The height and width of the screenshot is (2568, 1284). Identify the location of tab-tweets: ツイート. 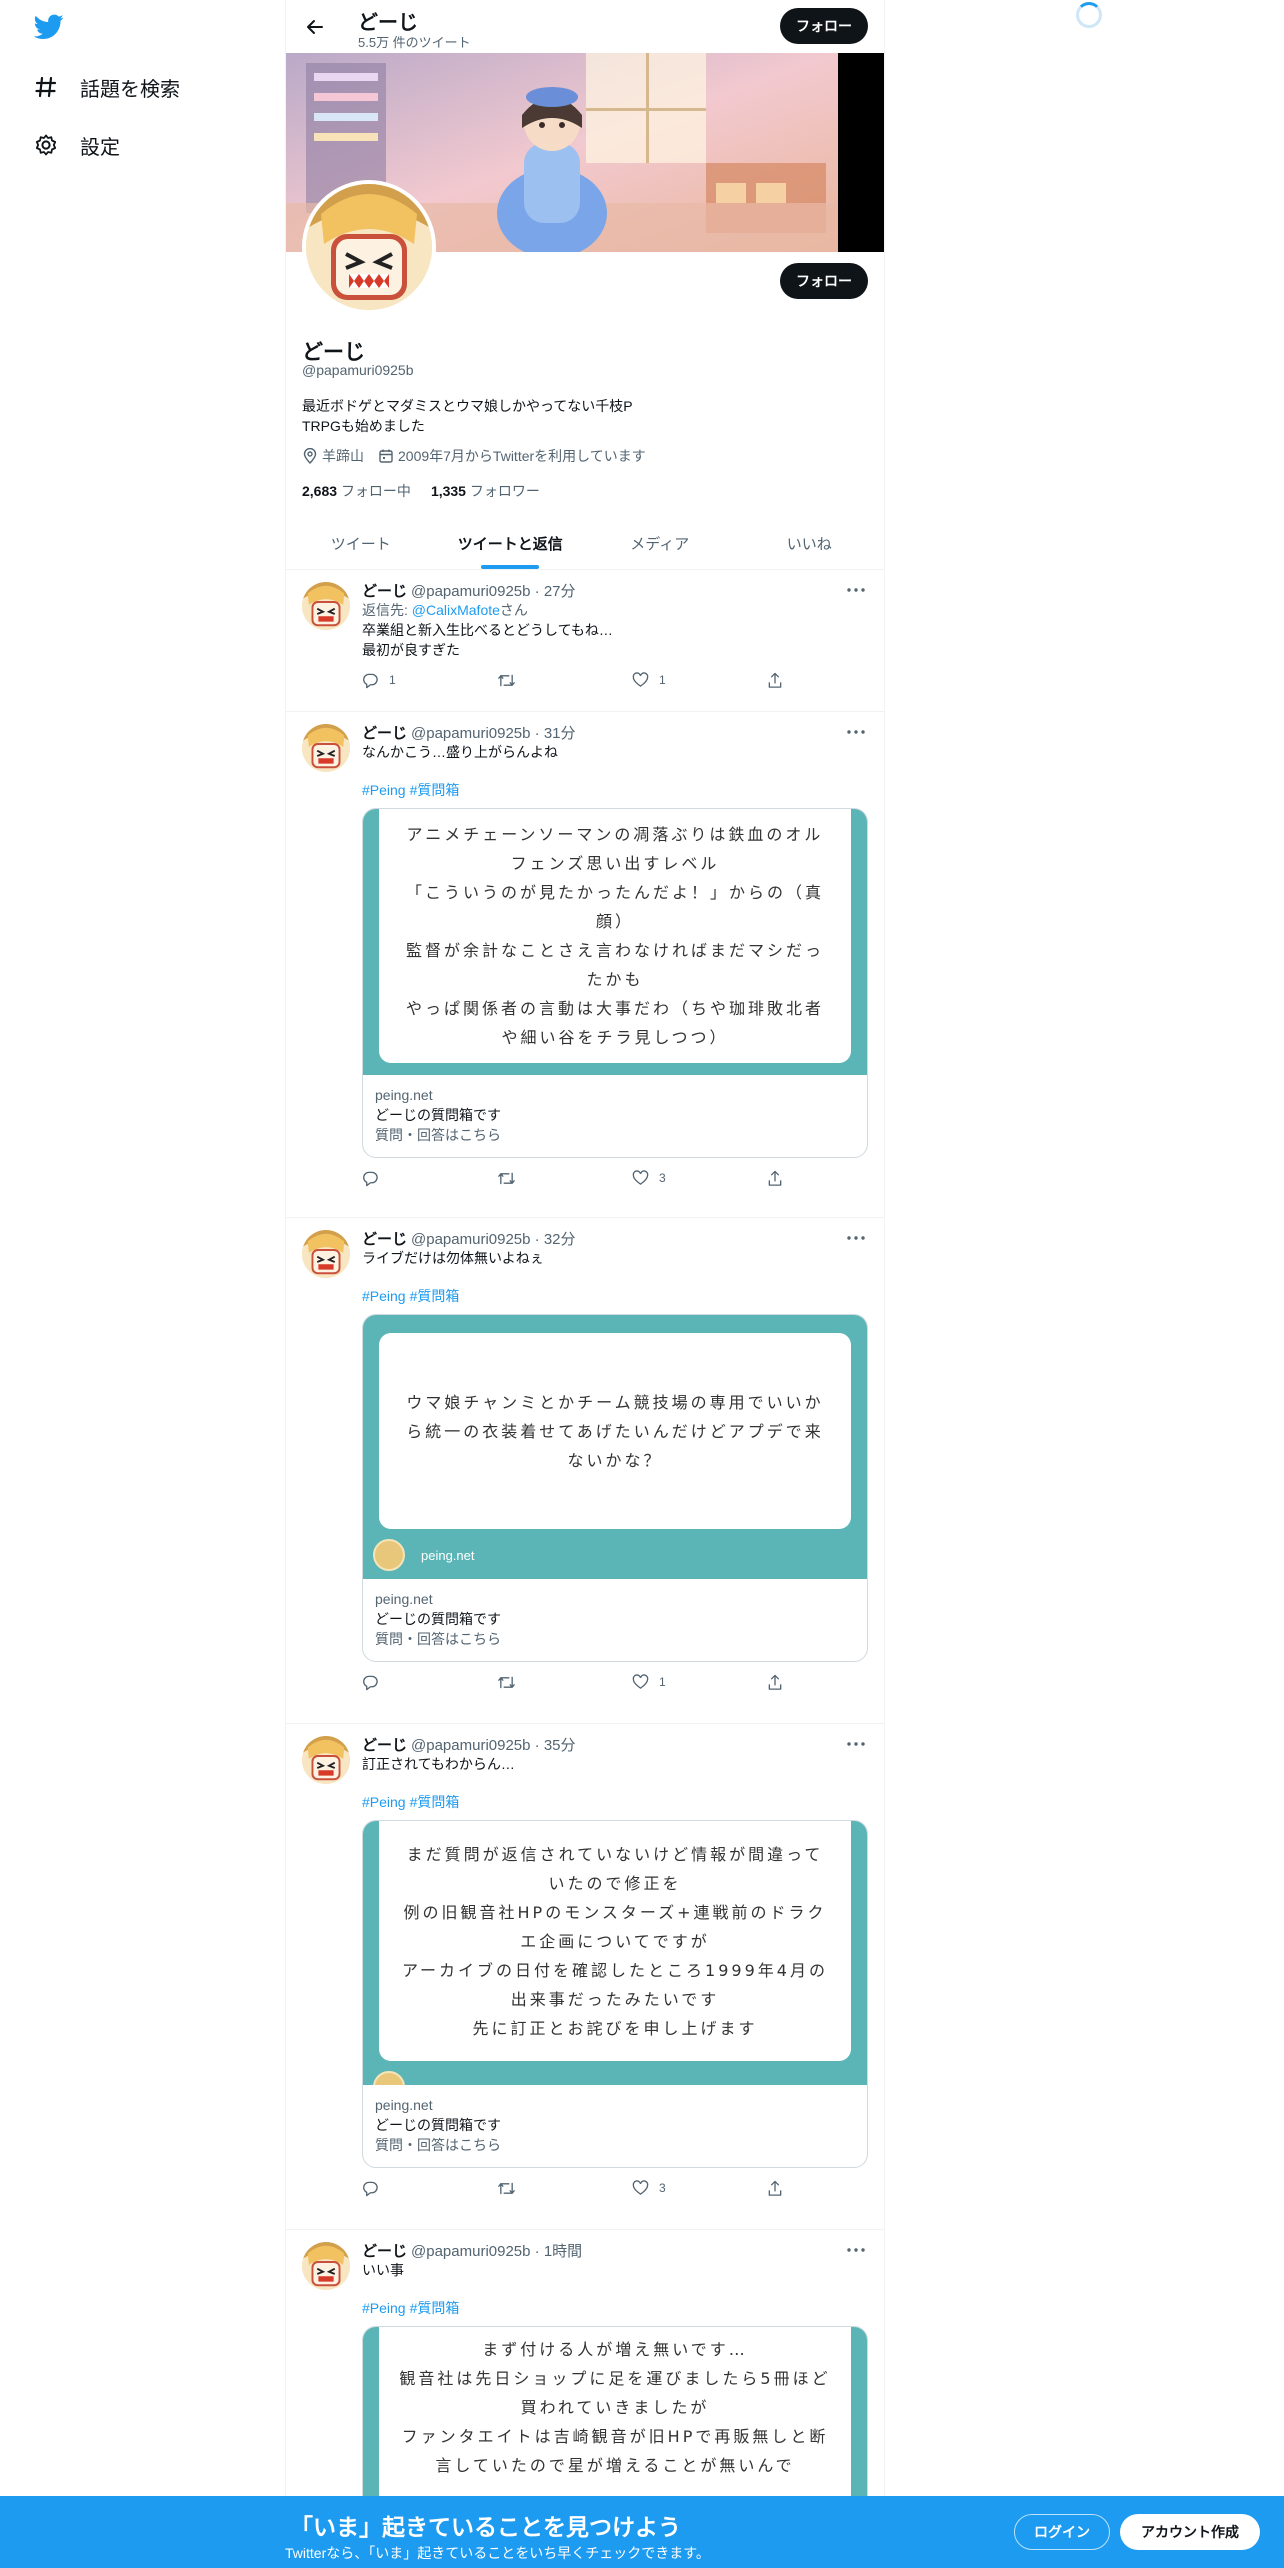
(361, 543).